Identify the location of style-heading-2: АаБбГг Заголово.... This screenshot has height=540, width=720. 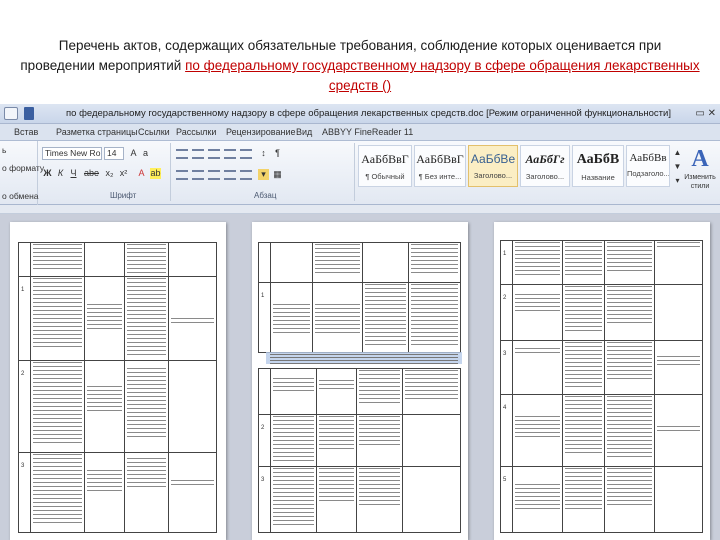
(545, 166).